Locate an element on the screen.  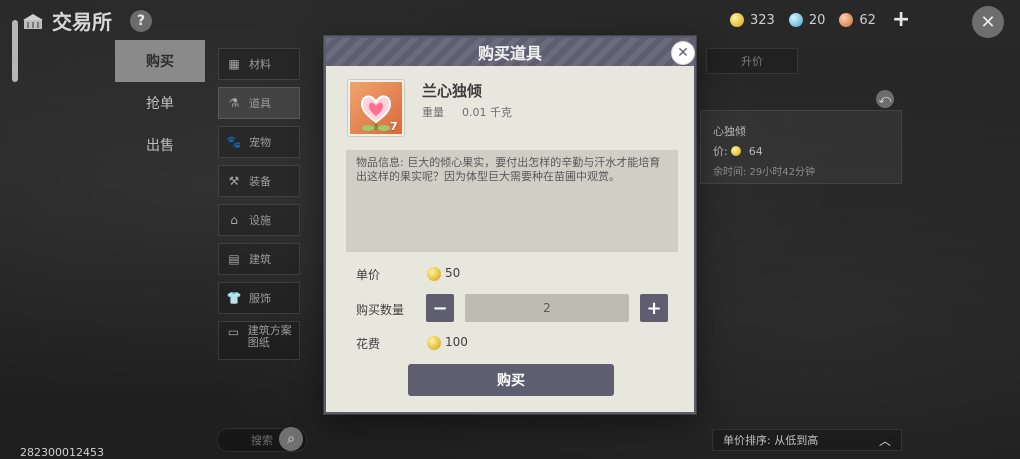
weight-label: 重量 is located at coordinates (433, 112).